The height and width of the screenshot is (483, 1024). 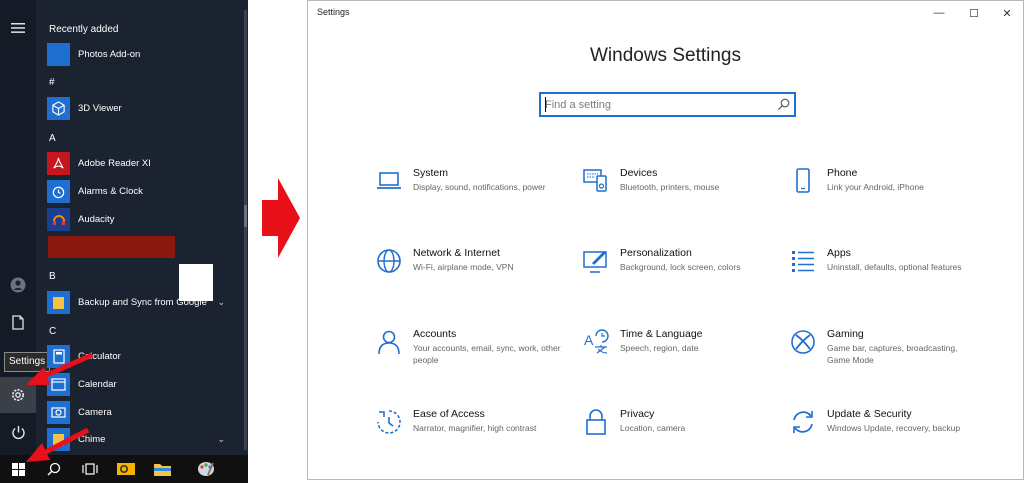 I want to click on tile-description: Background, lock screen, colors, so click(x=680, y=267).